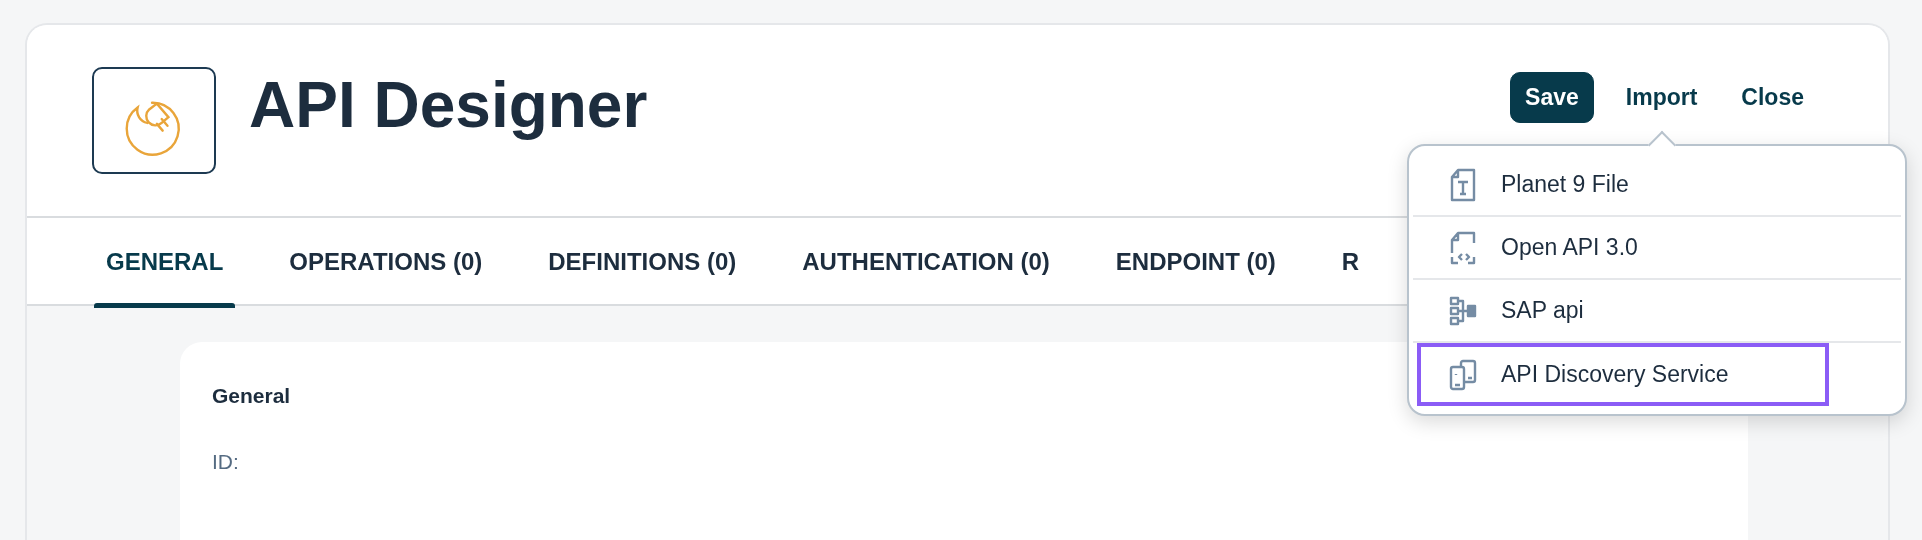  What do you see at coordinates (1623, 374) in the screenshot?
I see `menu-item: API Discovery Service` at bounding box center [1623, 374].